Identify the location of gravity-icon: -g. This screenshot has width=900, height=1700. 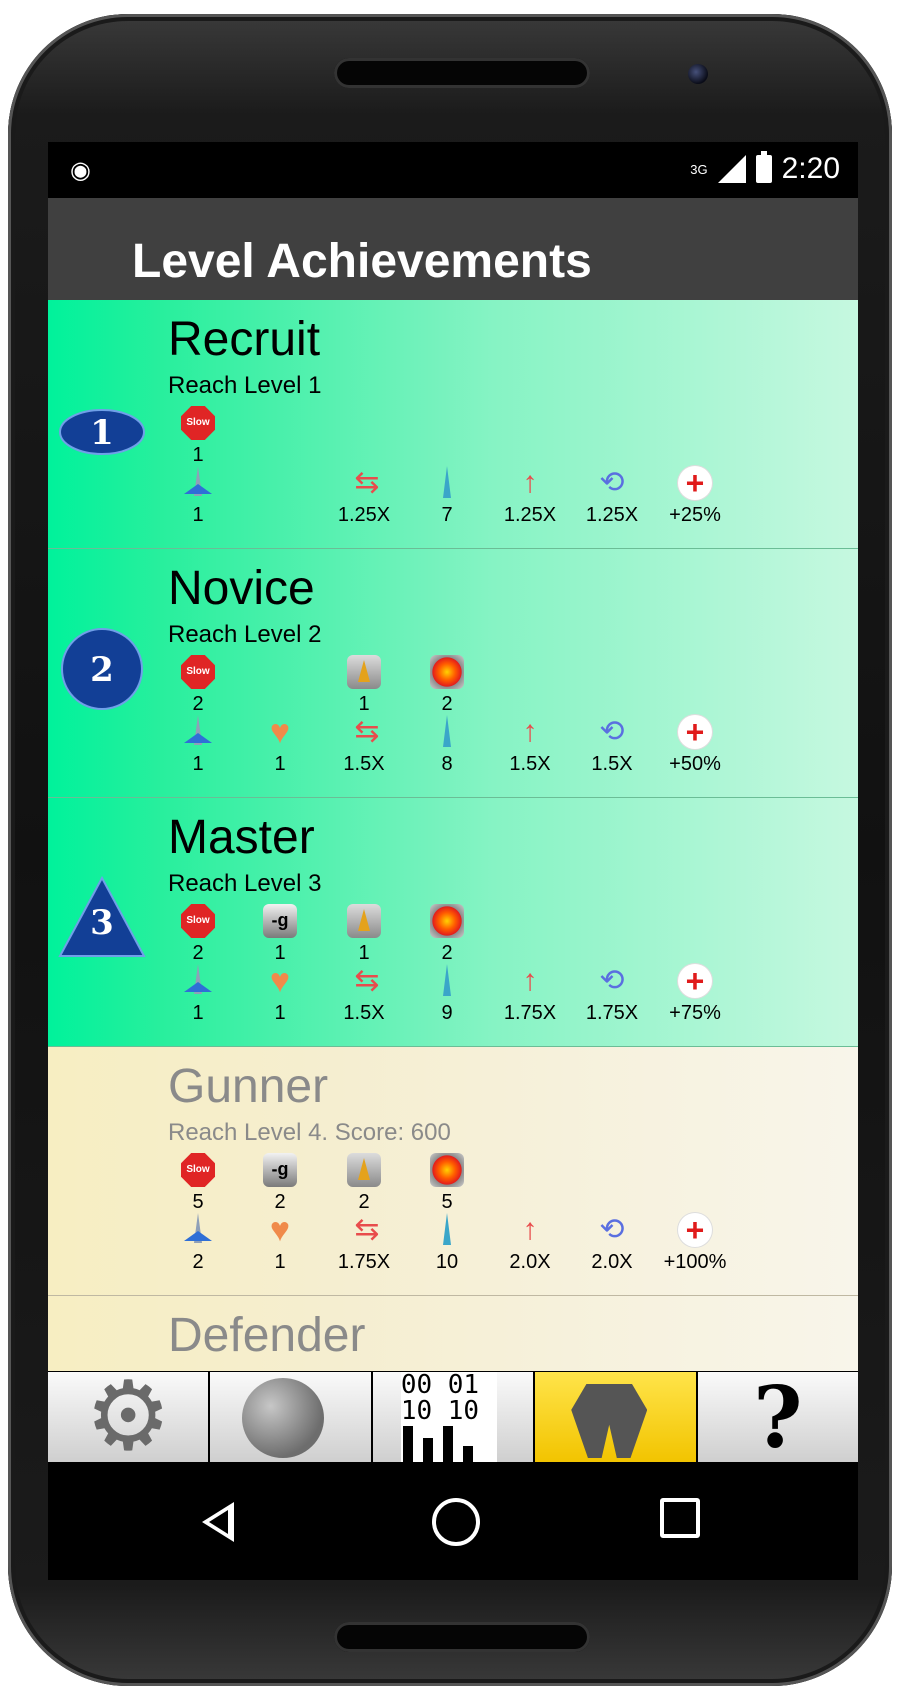
(280, 1170).